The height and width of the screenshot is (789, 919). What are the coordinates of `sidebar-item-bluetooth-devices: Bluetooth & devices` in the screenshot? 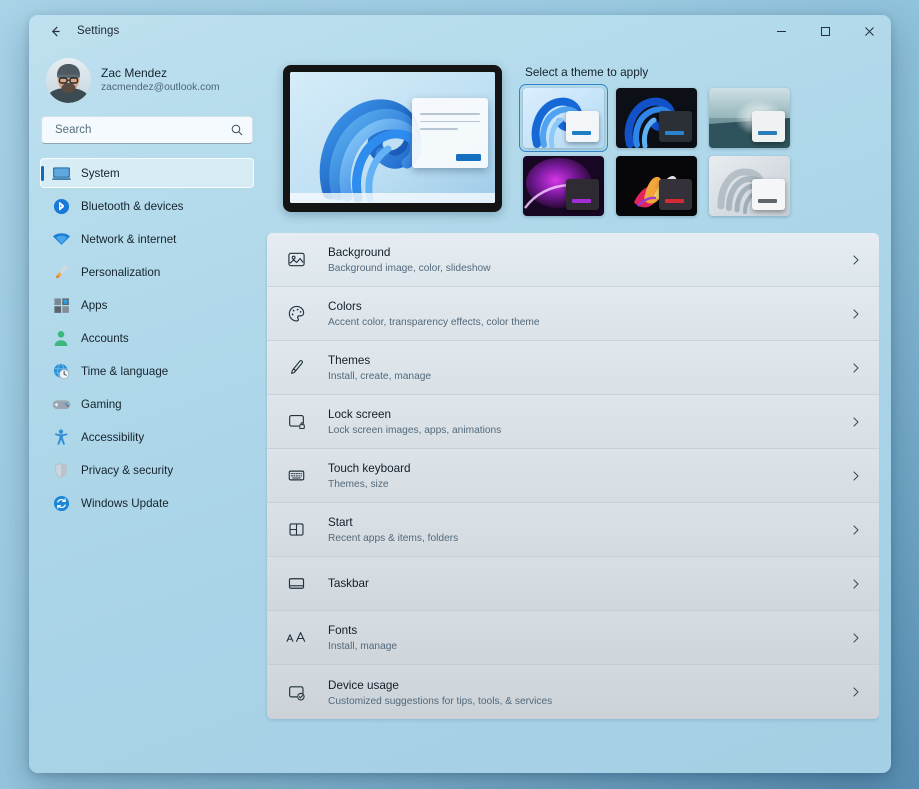 It's located at (147, 206).